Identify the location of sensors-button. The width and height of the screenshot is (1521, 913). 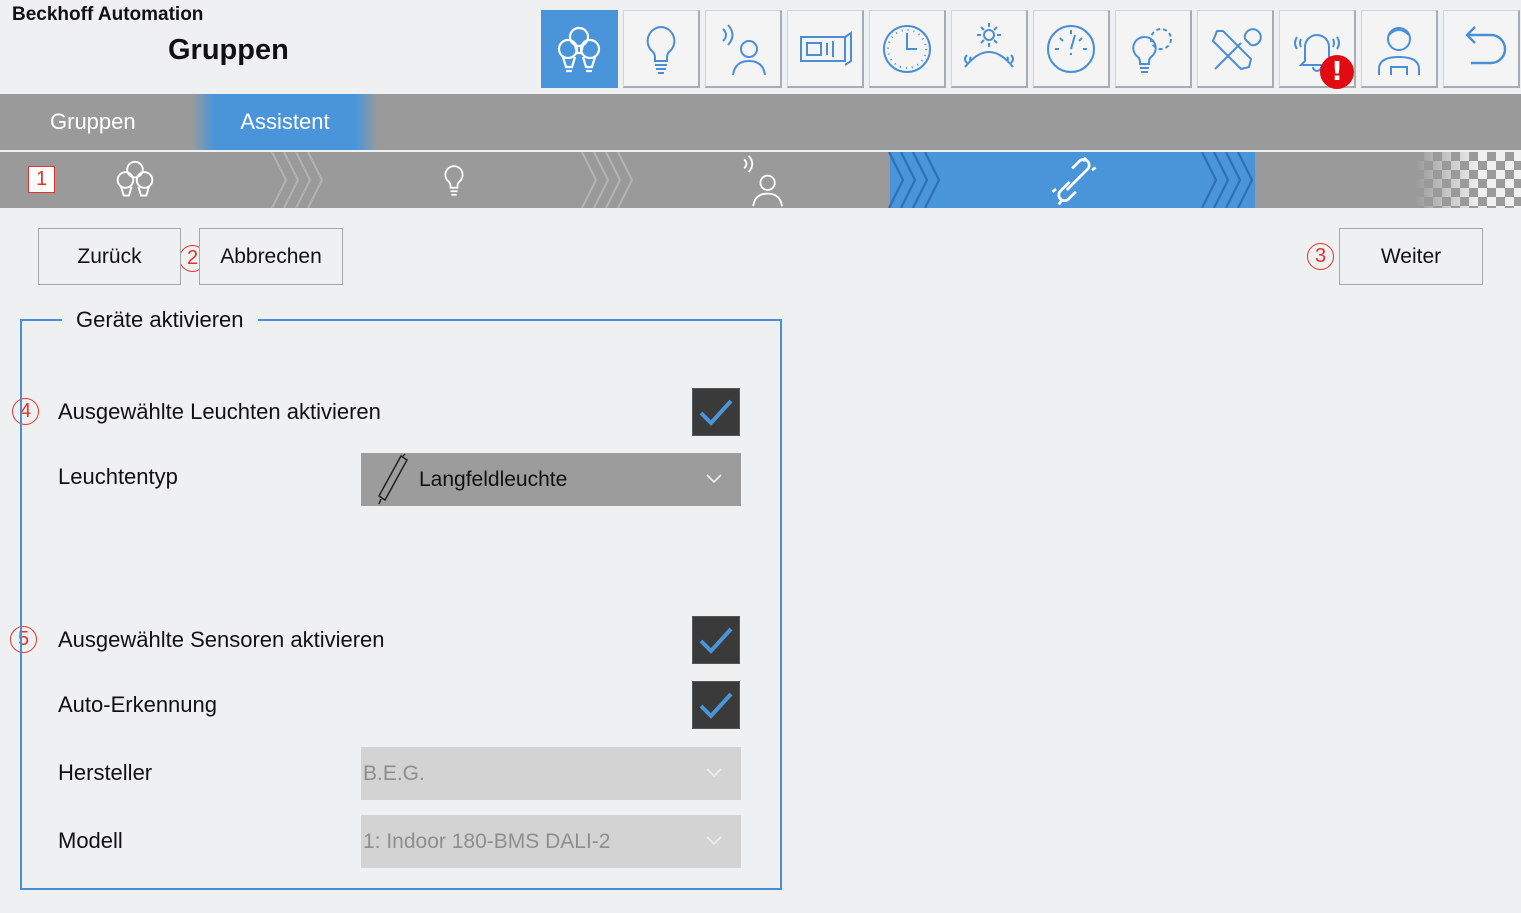
(743, 49).